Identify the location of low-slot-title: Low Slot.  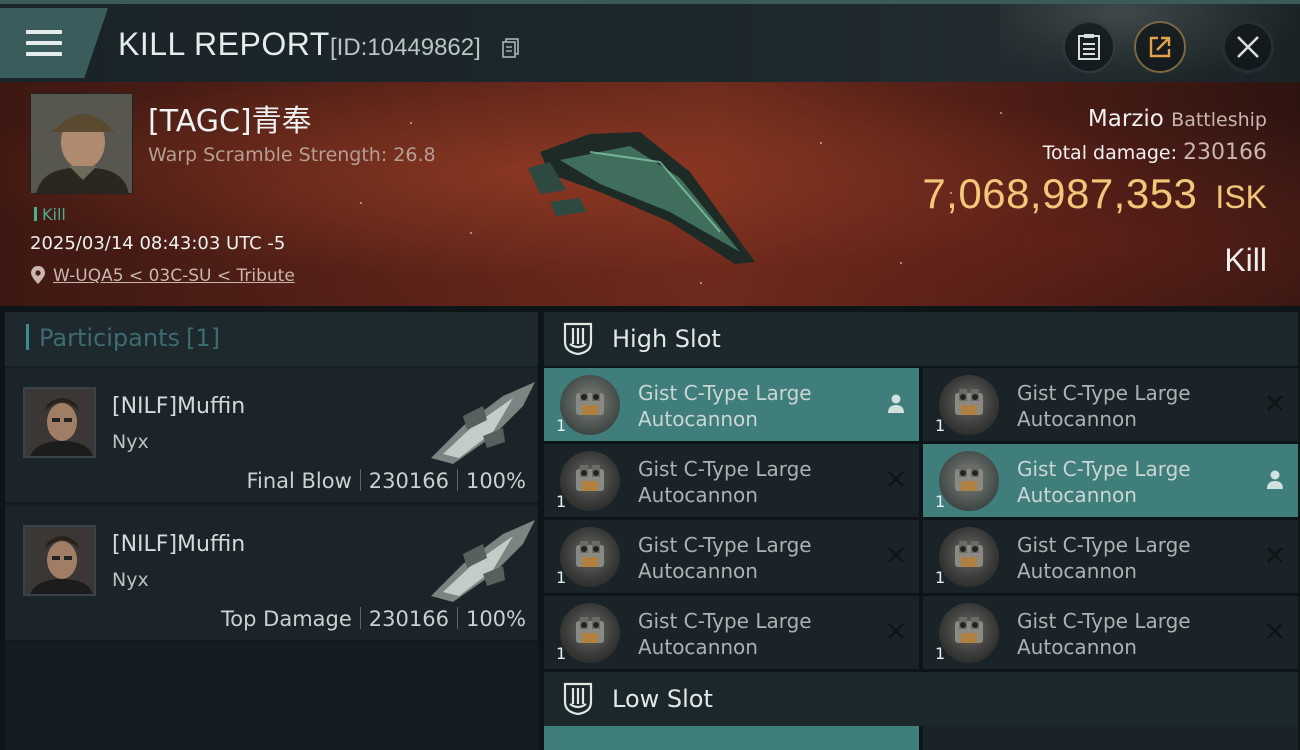
(662, 699).